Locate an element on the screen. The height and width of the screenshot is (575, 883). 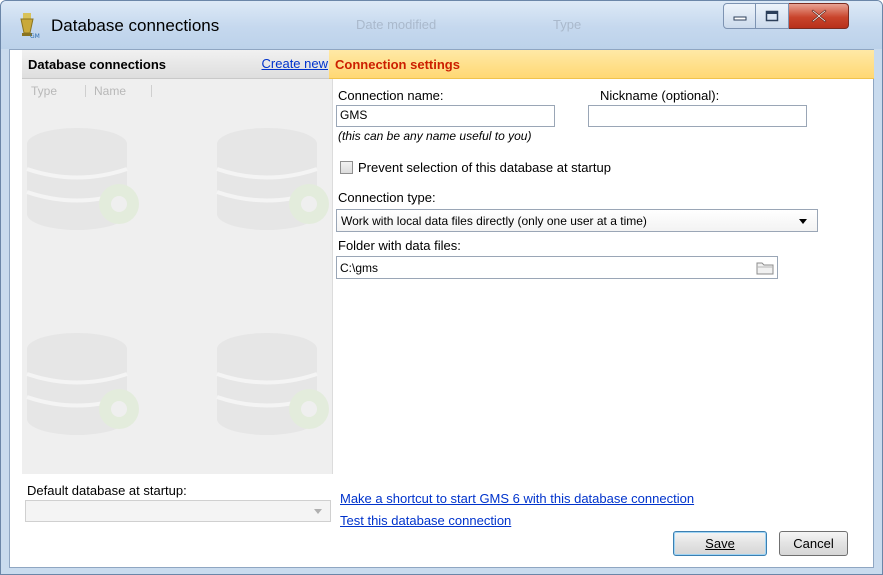
prevent-selection-checkbox is located at coordinates (346, 167).